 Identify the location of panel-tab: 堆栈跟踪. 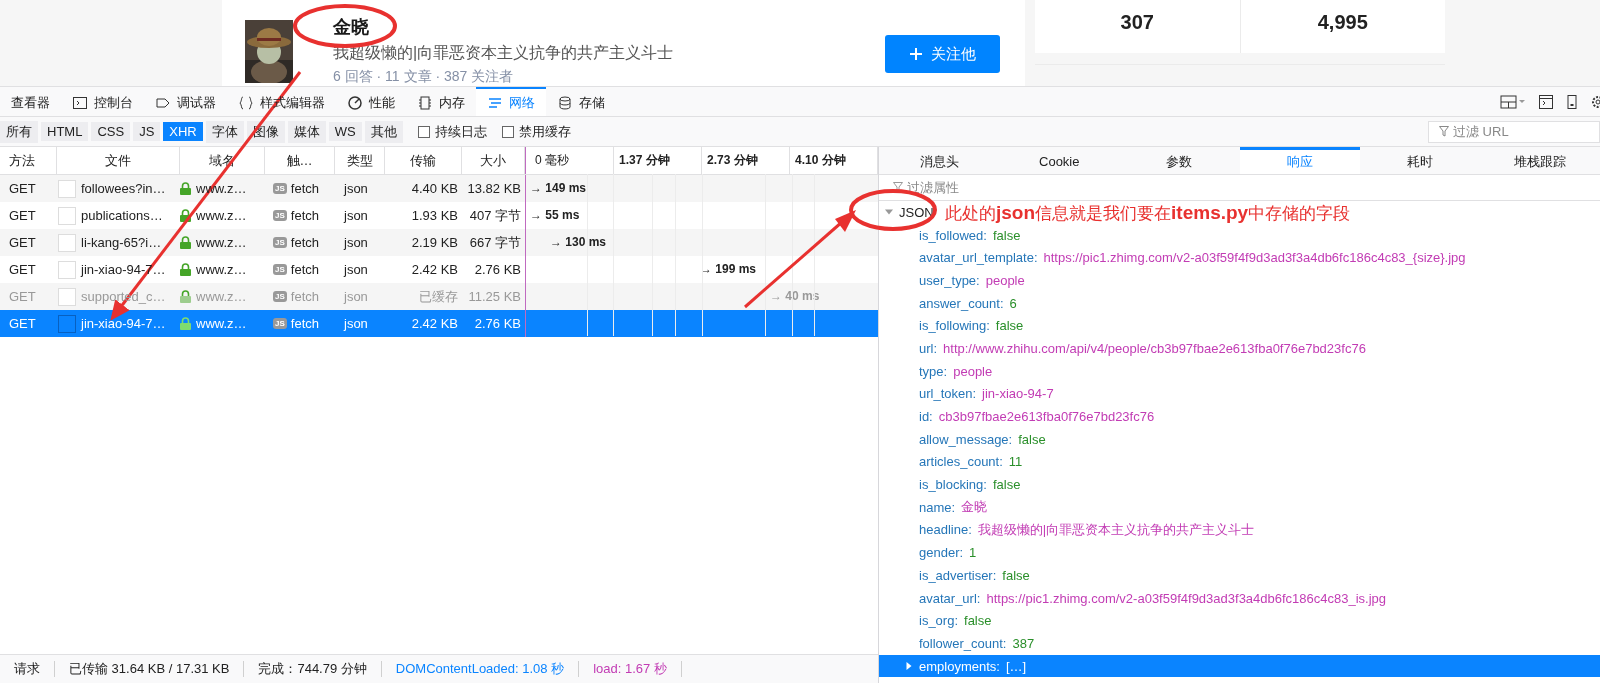
(1539, 160).